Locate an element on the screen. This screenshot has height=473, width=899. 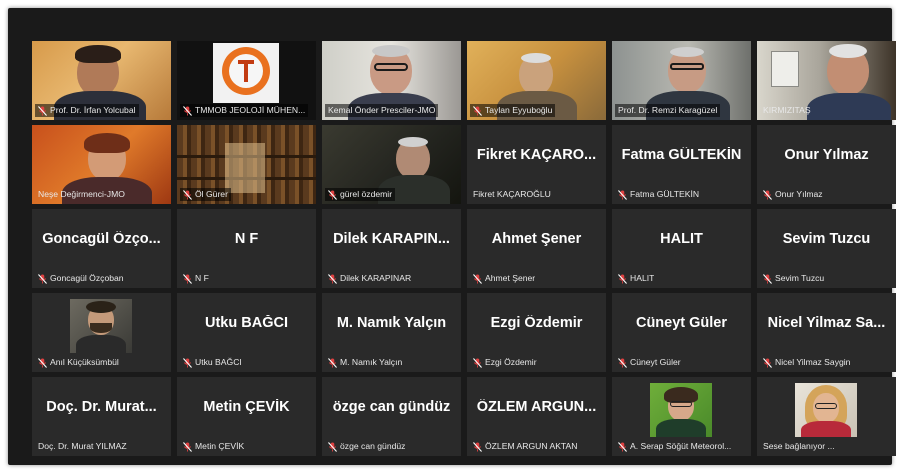
participant-display-name: Onur Yılmaz is located at coordinates (826, 155).